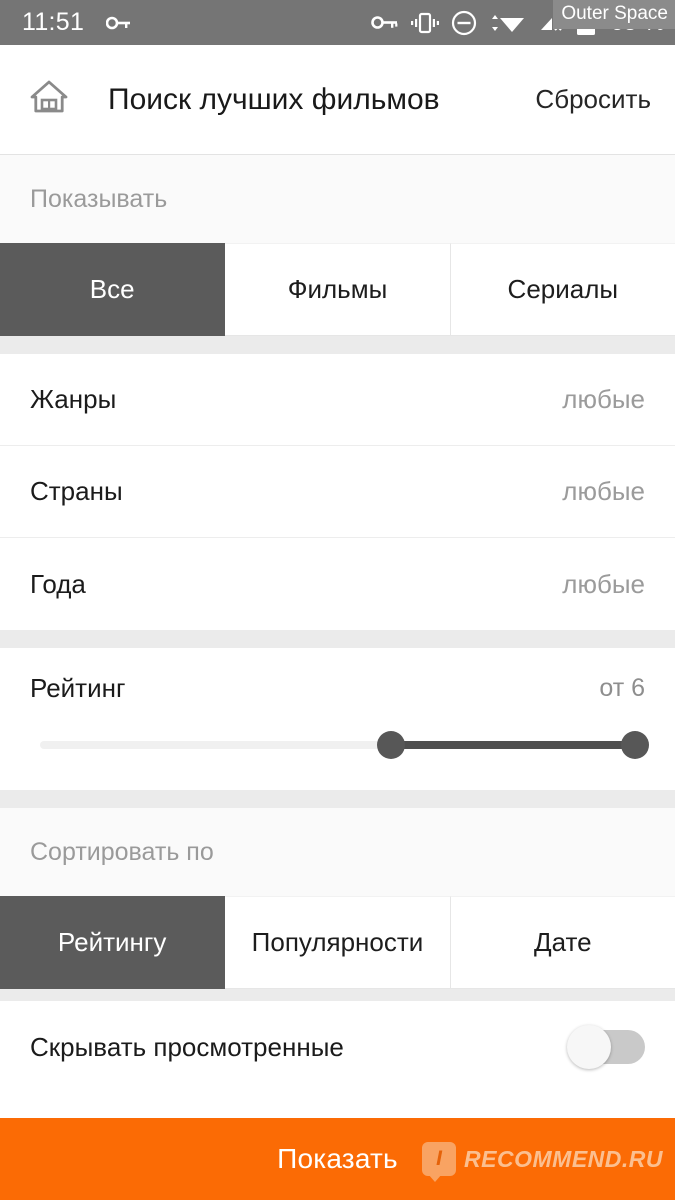 This screenshot has height=1200, width=675. I want to click on rating-label: Рейтинг, so click(78, 687).